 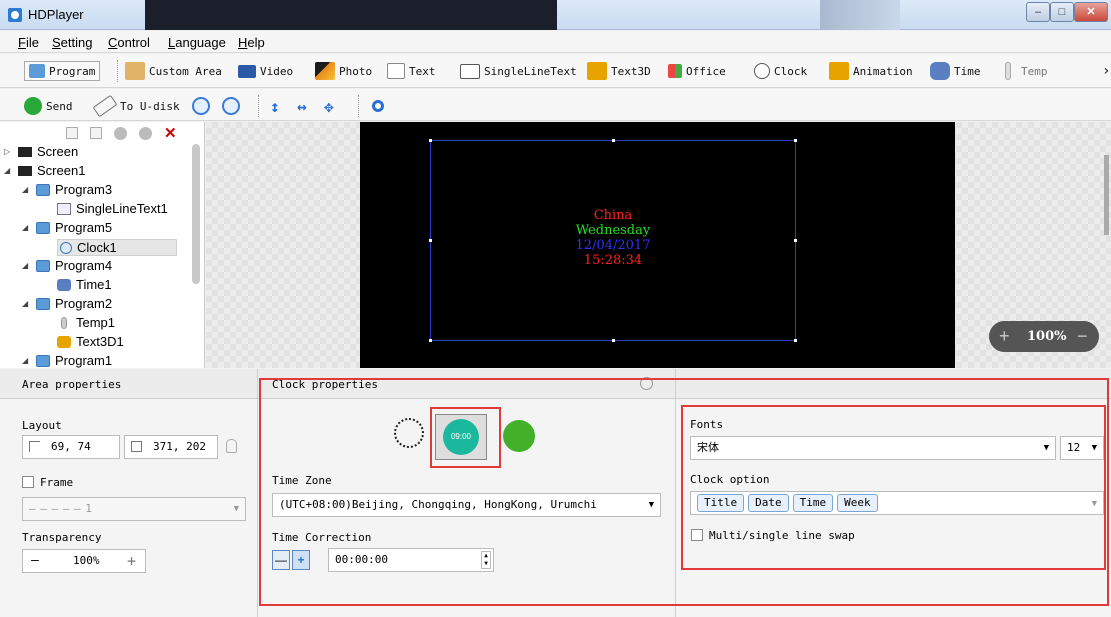 I want to click on tree-item: ◢ Program1, so click(x=67, y=360).